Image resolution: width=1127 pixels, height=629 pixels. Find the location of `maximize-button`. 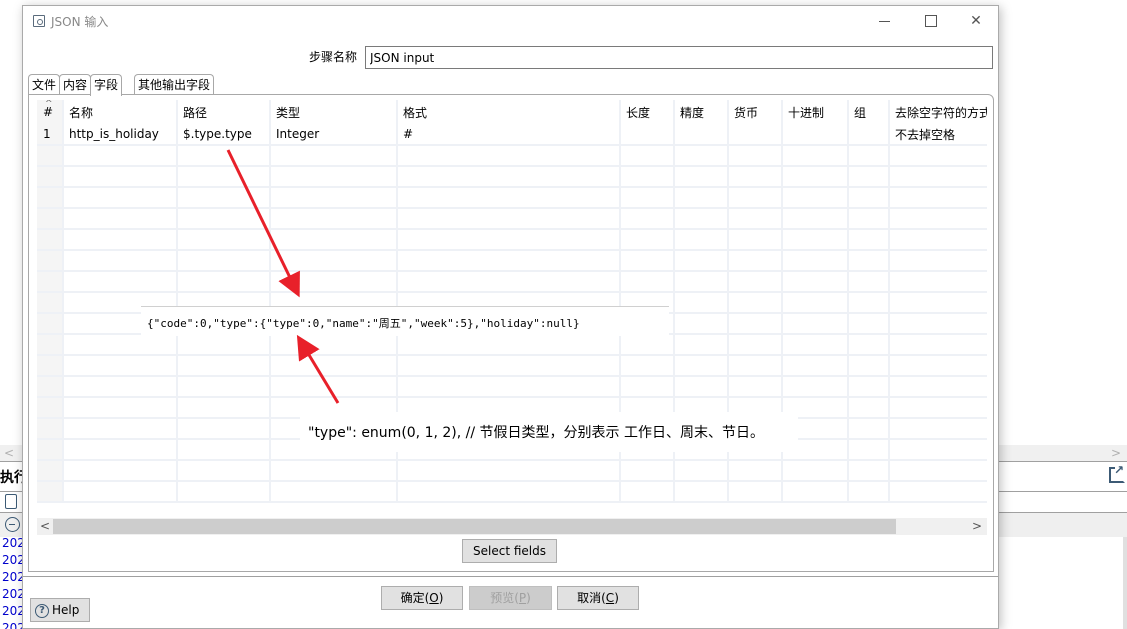

maximize-button is located at coordinates (930, 21).